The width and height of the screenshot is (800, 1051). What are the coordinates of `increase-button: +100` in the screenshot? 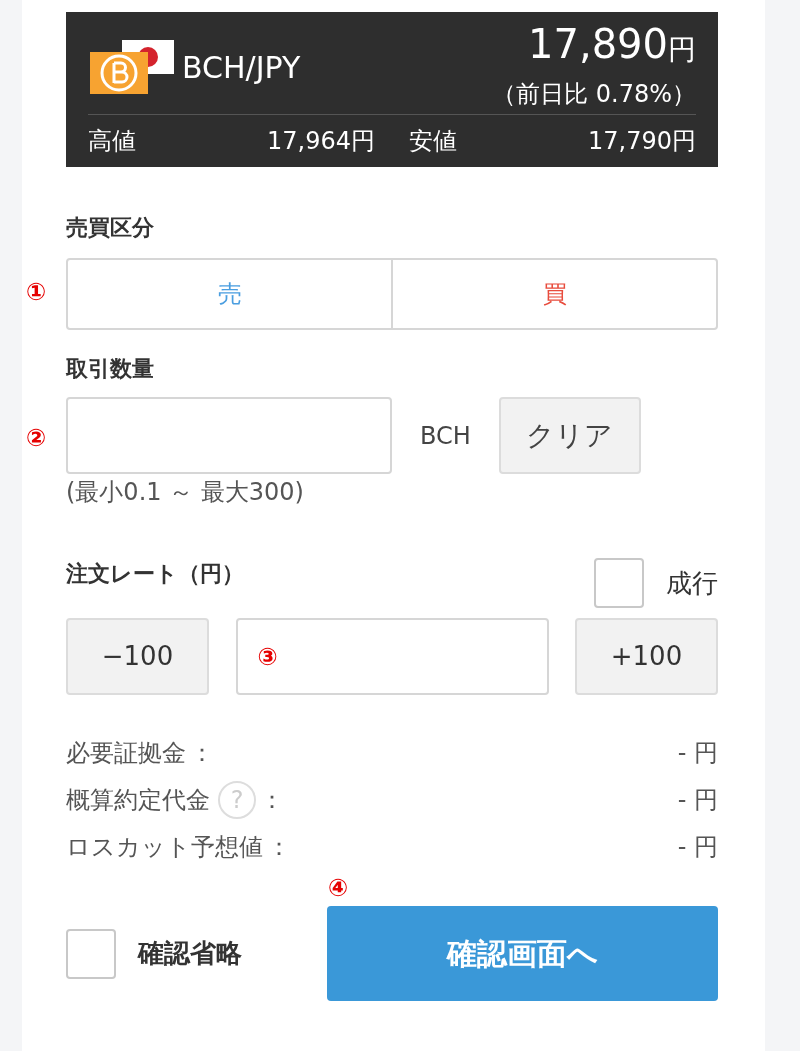 It's located at (646, 656).